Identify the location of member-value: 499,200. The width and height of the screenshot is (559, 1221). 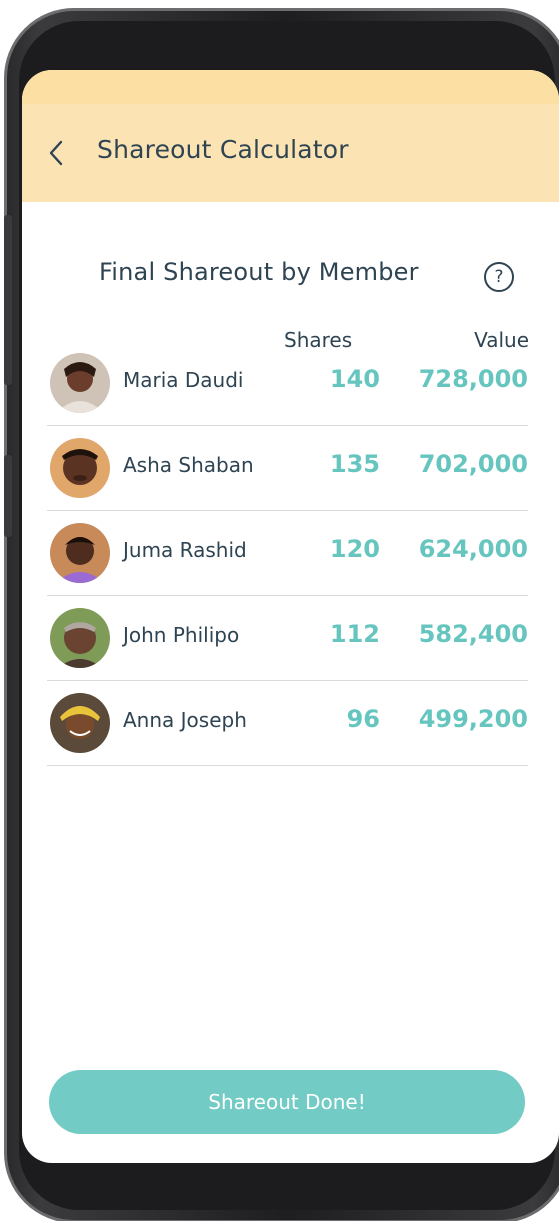
(473, 719).